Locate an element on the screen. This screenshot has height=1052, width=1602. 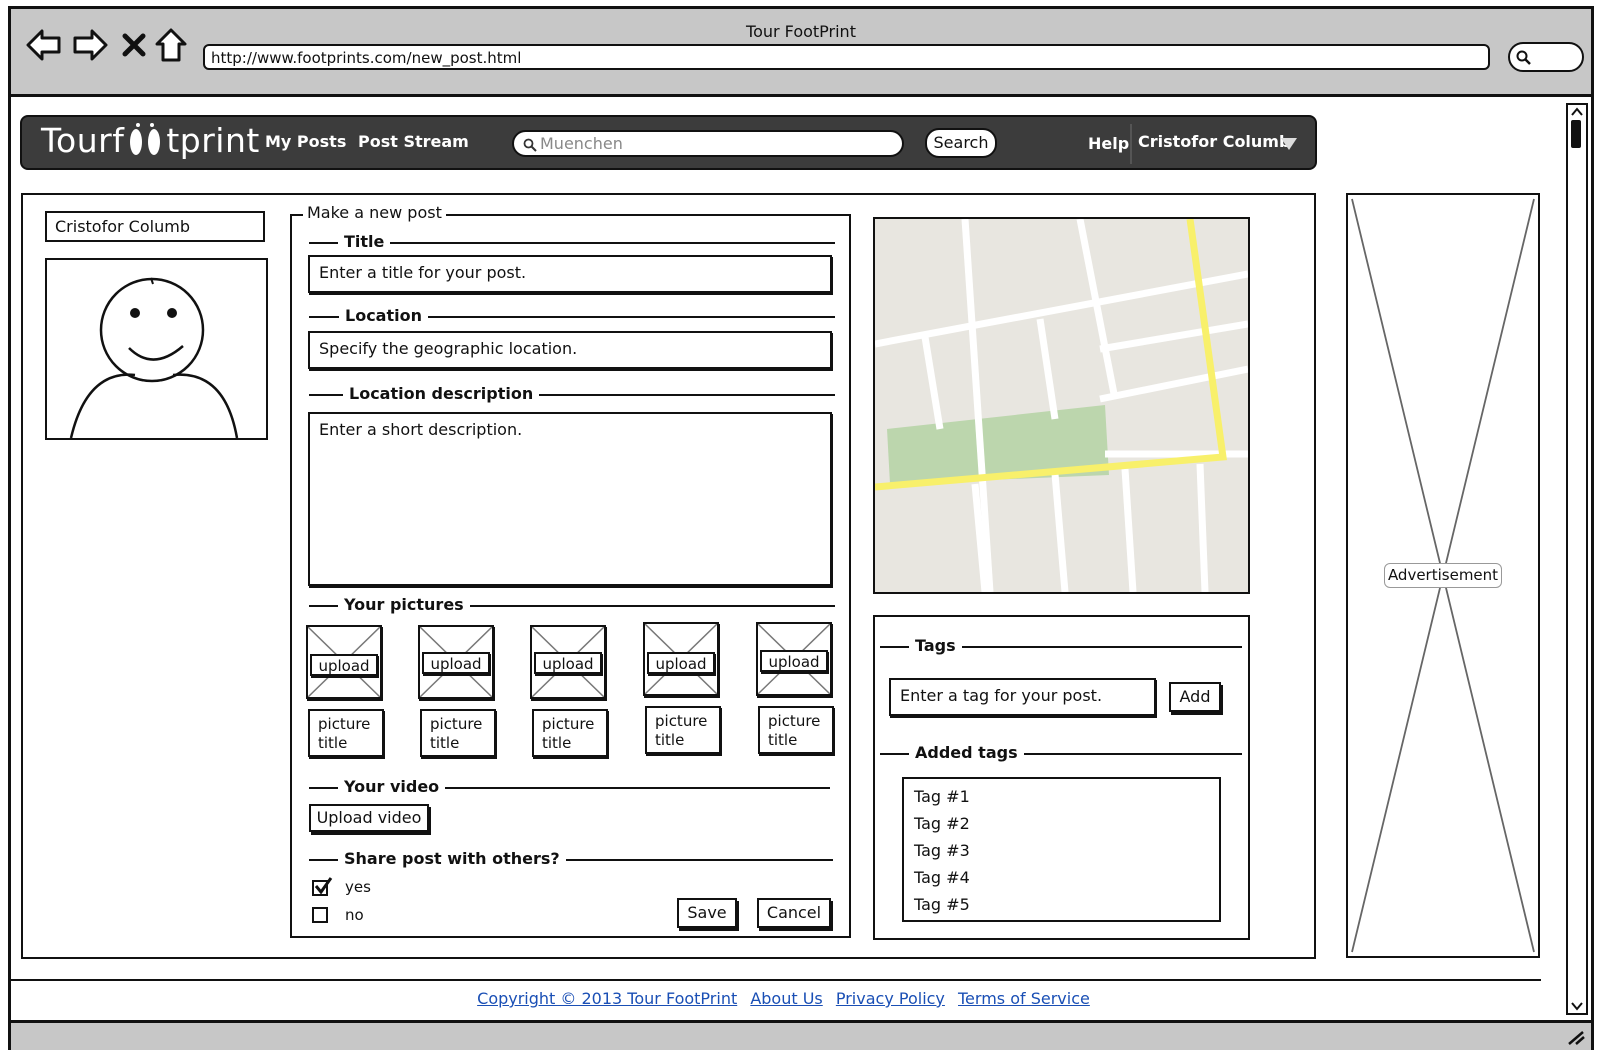
description-label: Location description is located at coordinates (441, 393).